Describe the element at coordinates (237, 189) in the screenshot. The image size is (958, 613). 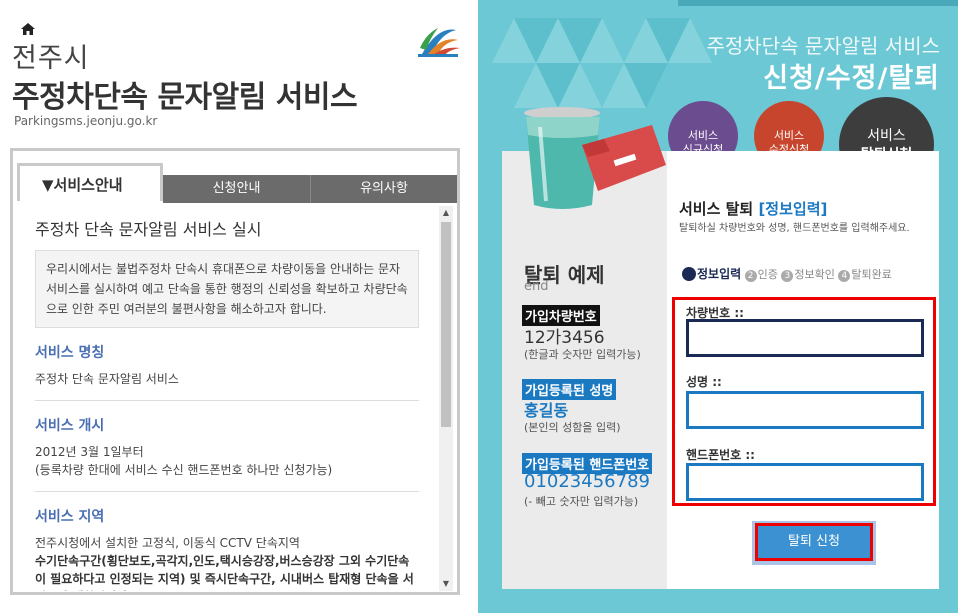
I see `tab-apply-info: 신청안내` at that location.